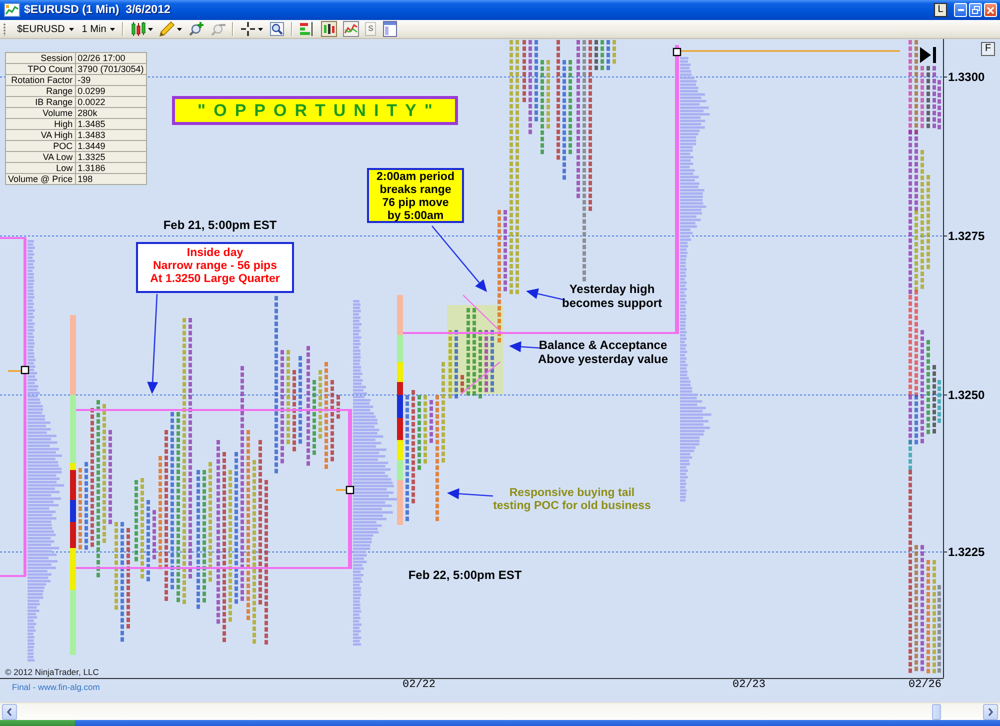 Image resolution: width=1000 pixels, height=726 pixels. I want to click on stat-label: Range, so click(41, 91).